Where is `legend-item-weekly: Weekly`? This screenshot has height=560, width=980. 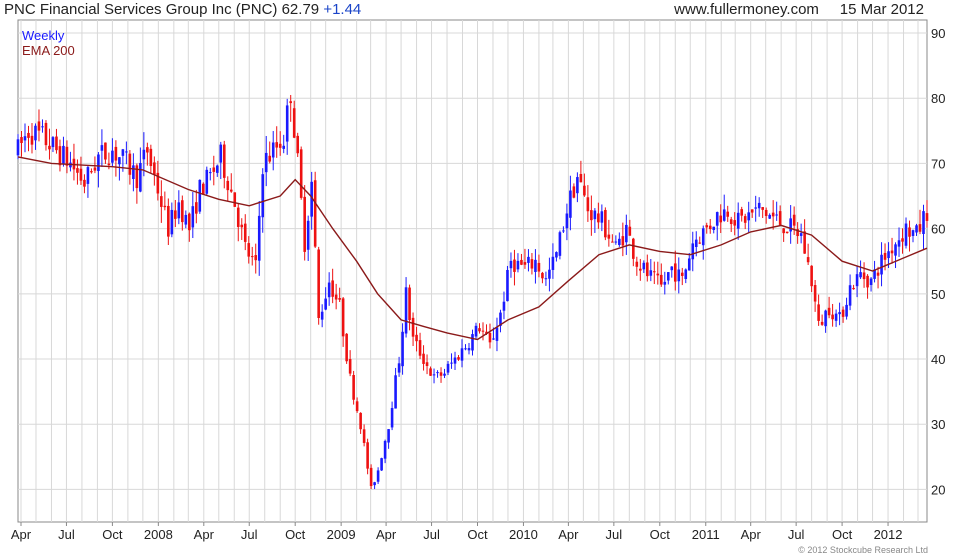
legend-item-weekly: Weekly is located at coordinates (43, 35).